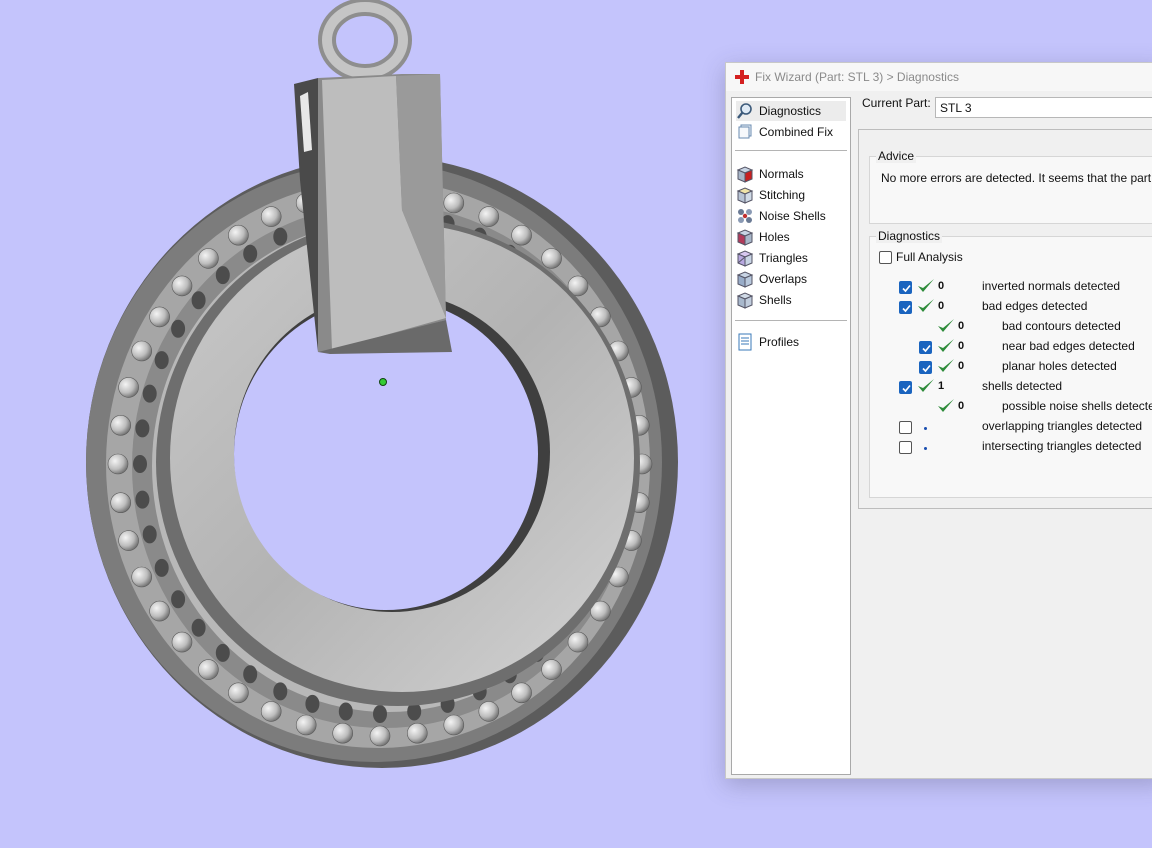  I want to click on full-analysis-checkbox, so click(885, 257).